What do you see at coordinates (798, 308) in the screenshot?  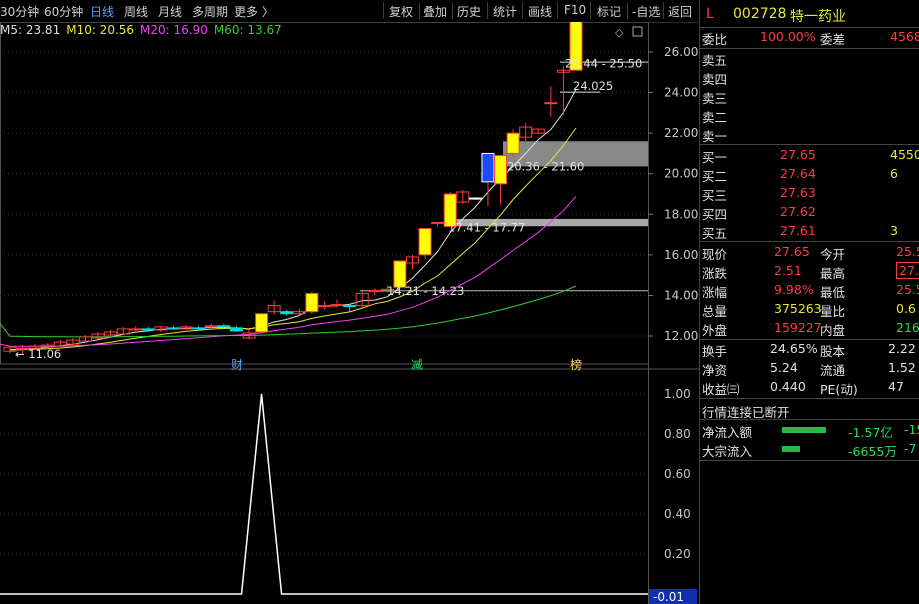 I see `stat-value: 375263` at bounding box center [798, 308].